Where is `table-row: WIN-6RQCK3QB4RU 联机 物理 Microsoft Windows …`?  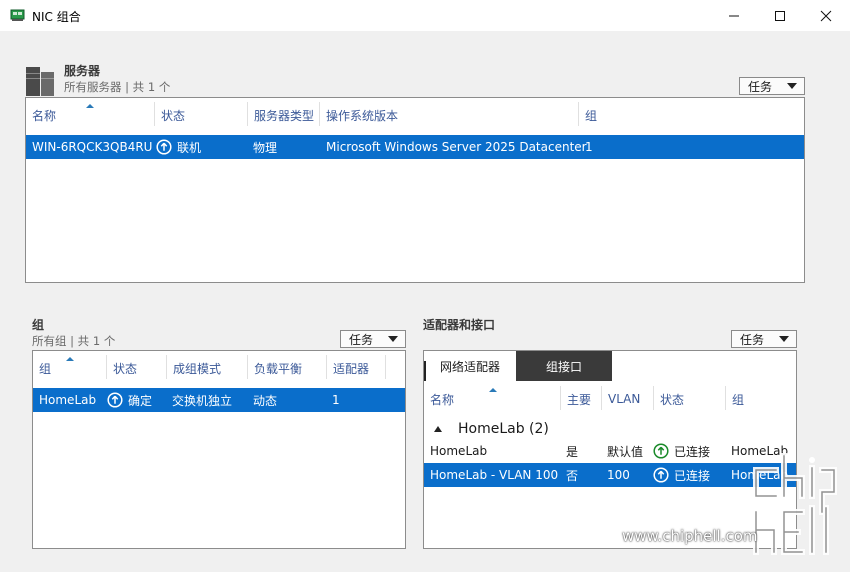
table-row: WIN-6RQCK3QB4RU 联机 物理 Microsoft Windows … is located at coordinates (415, 147).